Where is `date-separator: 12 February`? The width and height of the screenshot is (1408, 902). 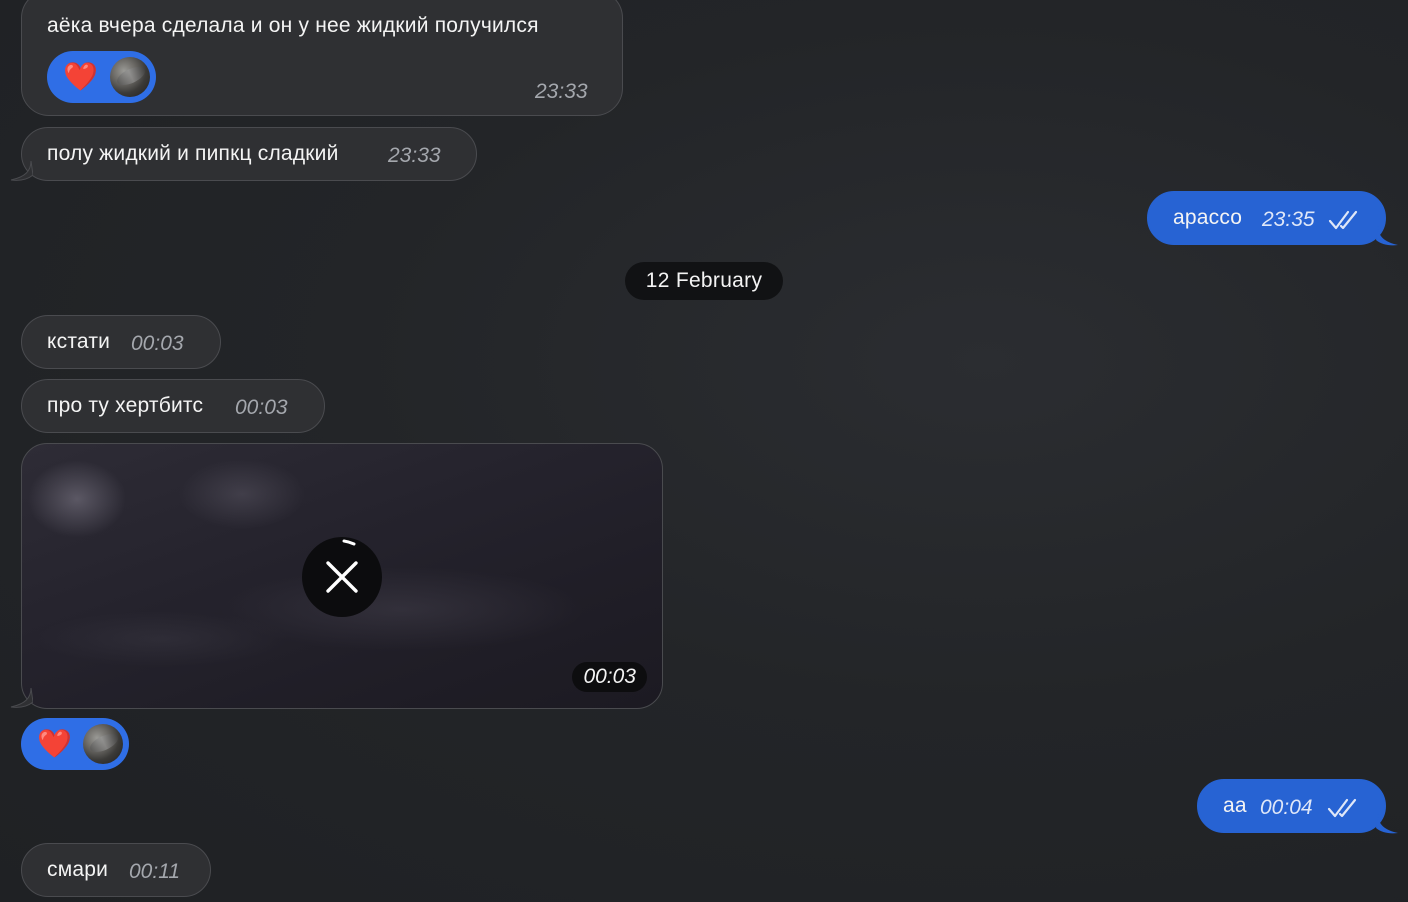
date-separator: 12 February is located at coordinates (704, 281).